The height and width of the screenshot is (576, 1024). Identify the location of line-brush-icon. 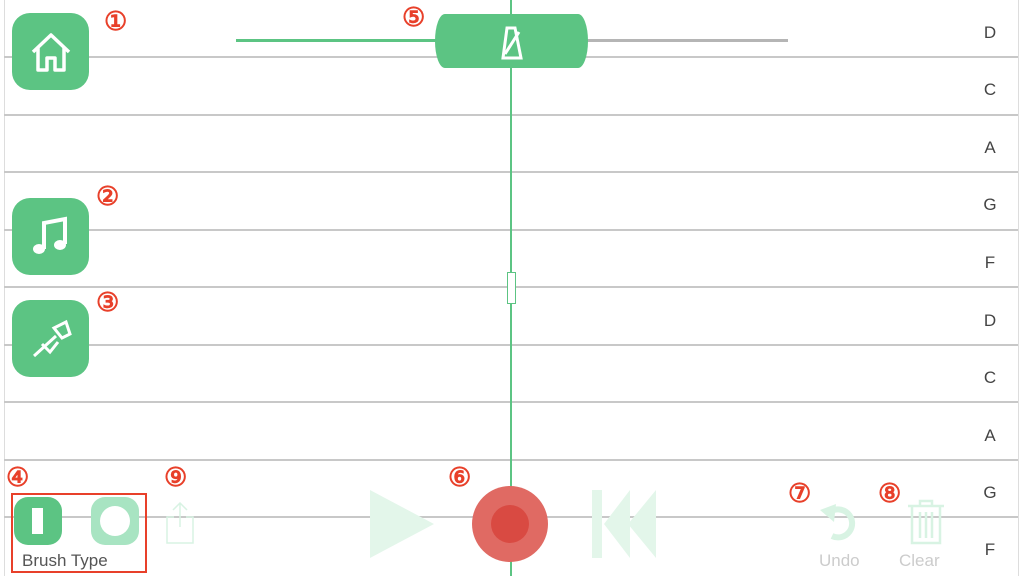
(37, 521).